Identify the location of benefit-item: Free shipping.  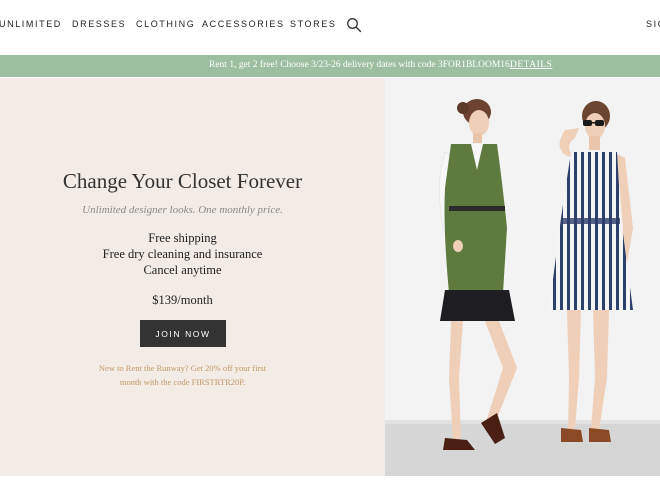
(182, 238).